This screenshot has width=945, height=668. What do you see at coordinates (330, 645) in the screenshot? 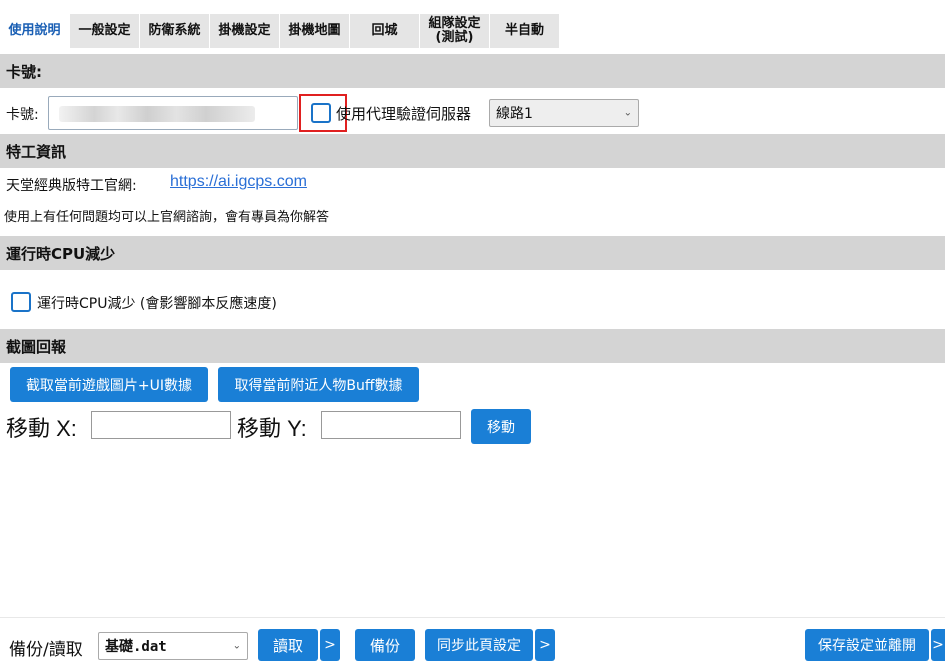
I see `read-more-button: >` at bounding box center [330, 645].